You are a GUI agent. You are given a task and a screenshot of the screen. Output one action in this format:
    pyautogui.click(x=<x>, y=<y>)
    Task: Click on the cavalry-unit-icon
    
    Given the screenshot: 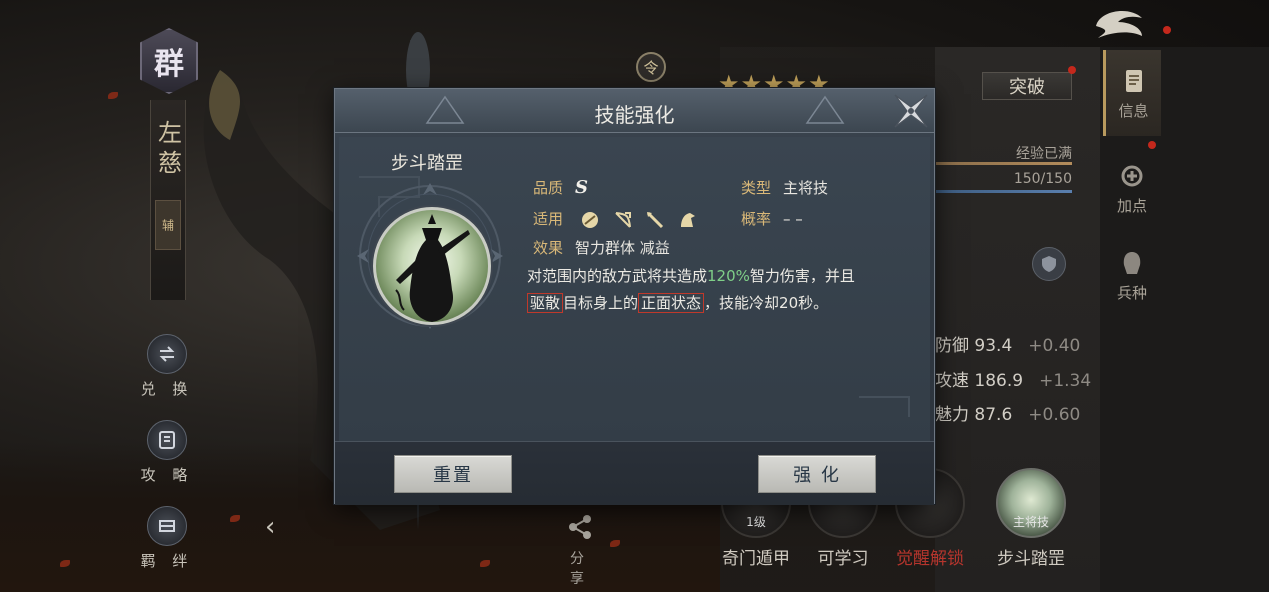 What is the action you would take?
    pyautogui.click(x=688, y=219)
    